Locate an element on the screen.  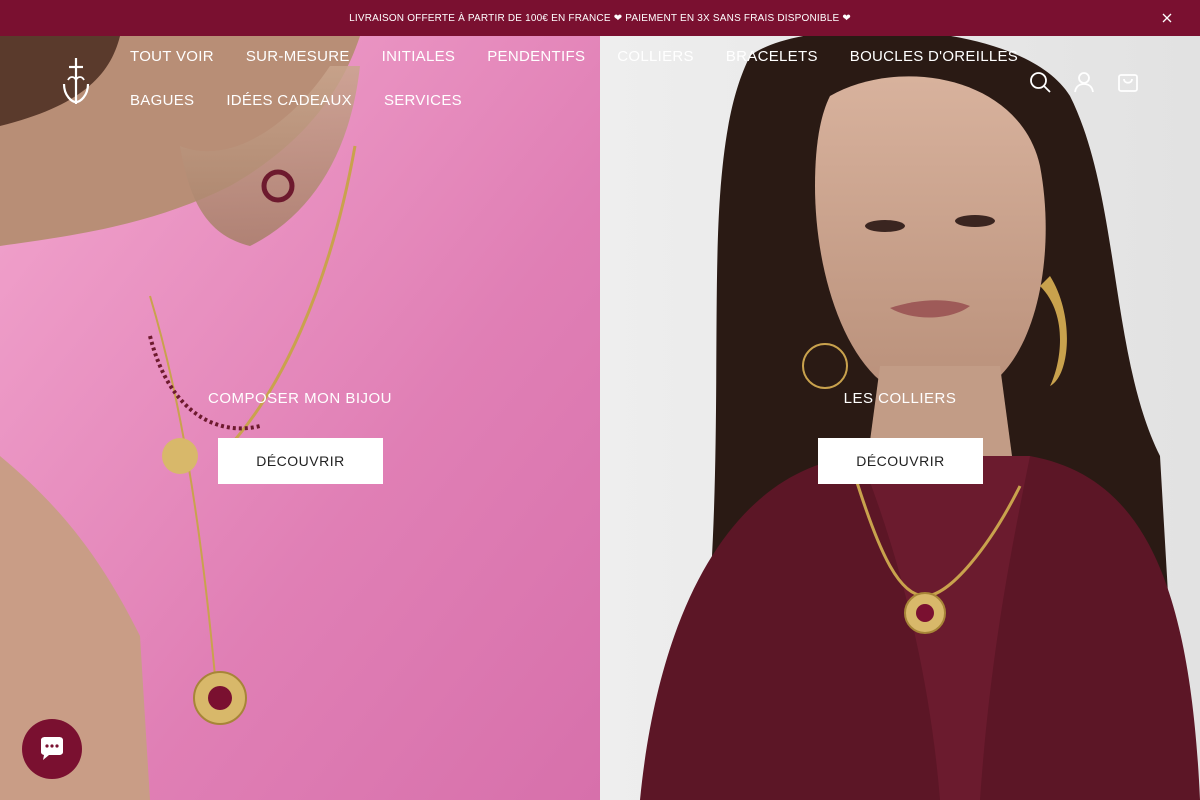
hero-caption-compose: COMPOSER MON BIJOU is located at coordinates (299, 398).